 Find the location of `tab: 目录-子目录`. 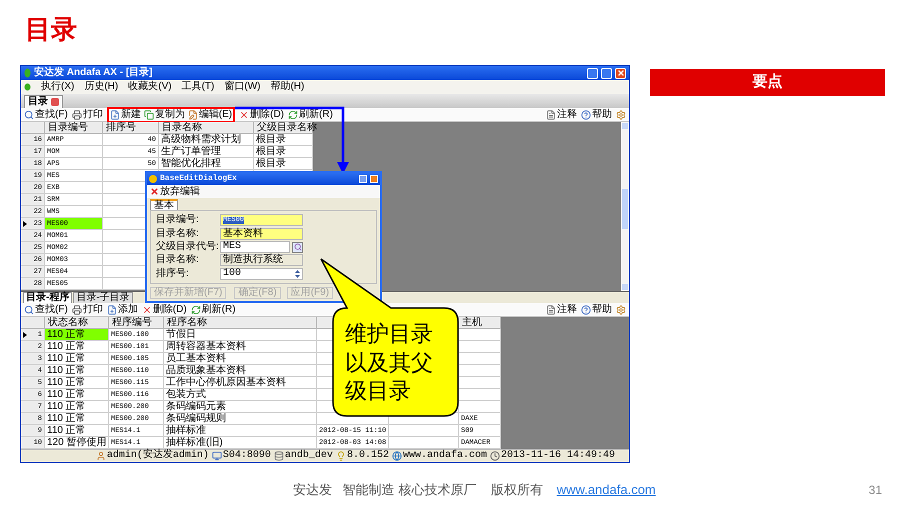

tab: 目录-子目录 is located at coordinates (103, 297).